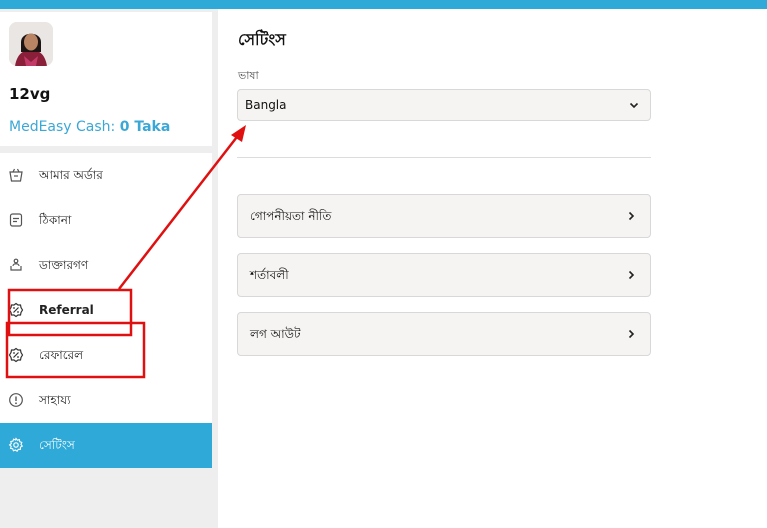  I want to click on avatar, so click(31, 44).